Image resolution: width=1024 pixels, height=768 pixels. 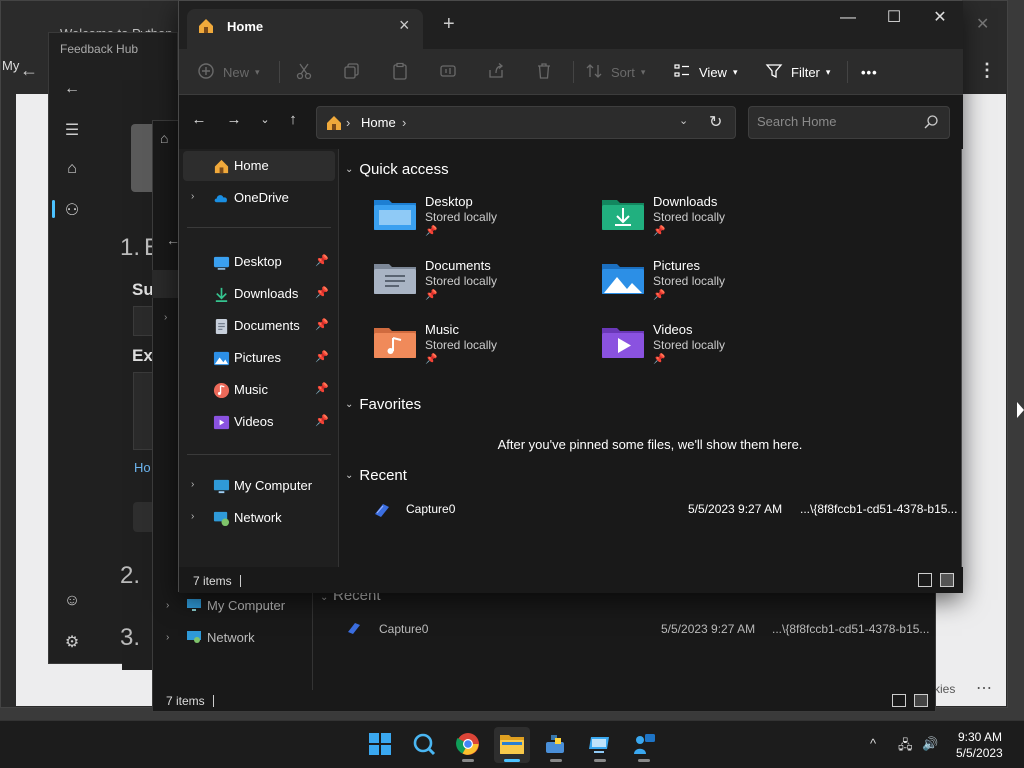 I want to click on breadcrumb-home: Home, so click(x=378, y=122).